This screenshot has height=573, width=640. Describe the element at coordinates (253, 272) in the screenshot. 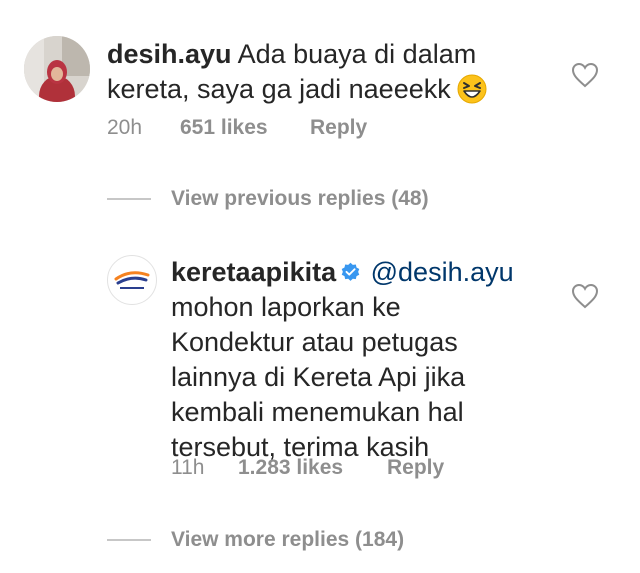

I see `reply-username: keretaapikita` at that location.